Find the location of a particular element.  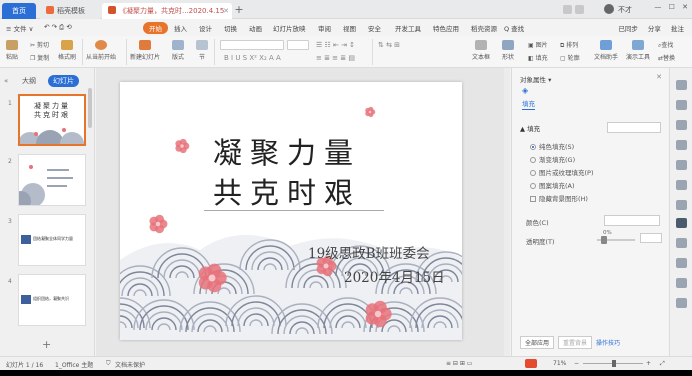

select-icon is located at coordinates (681, 85).